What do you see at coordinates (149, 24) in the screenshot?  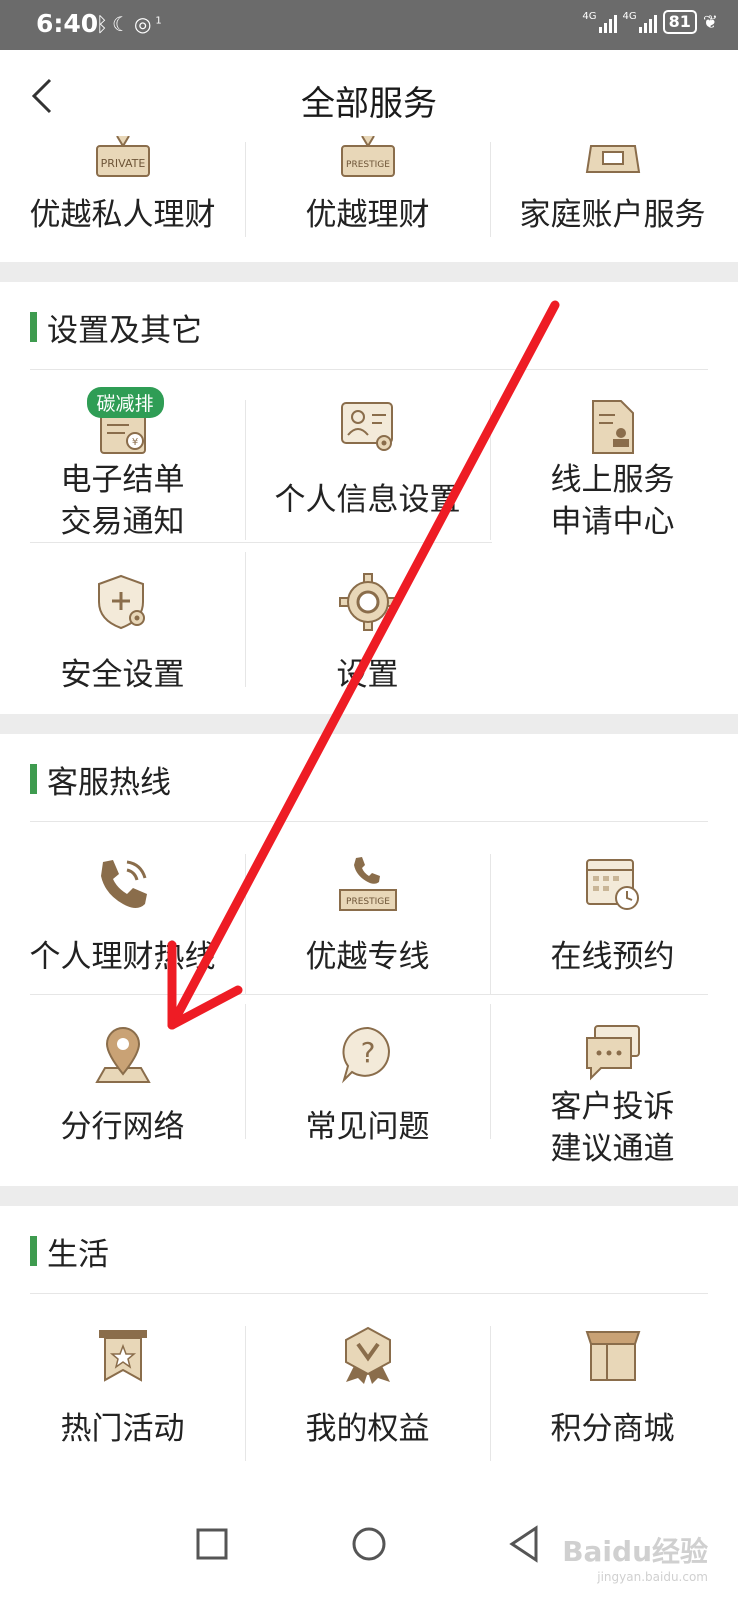 I see `hotspot-icon: ◎1` at bounding box center [149, 24].